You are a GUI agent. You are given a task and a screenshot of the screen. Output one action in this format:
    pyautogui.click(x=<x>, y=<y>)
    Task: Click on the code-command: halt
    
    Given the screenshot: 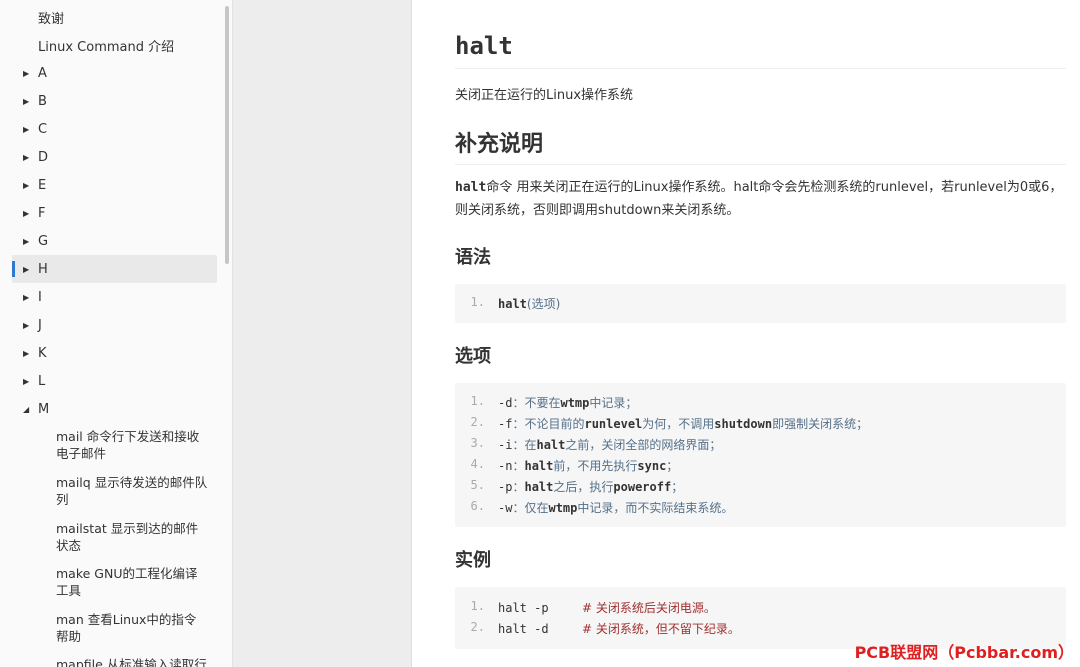 What is the action you would take?
    pyautogui.click(x=512, y=304)
    